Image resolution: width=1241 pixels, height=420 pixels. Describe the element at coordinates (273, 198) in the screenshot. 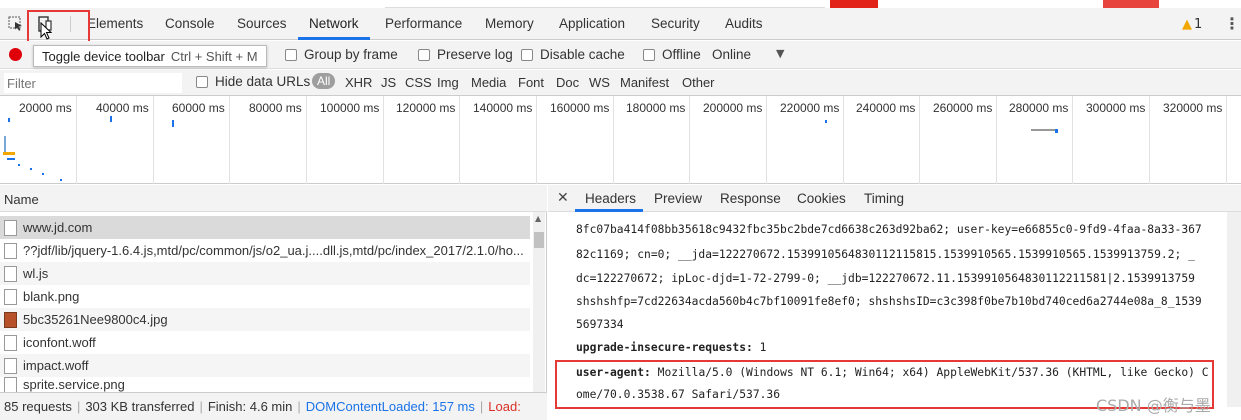

I see `name-column-header: Name` at that location.